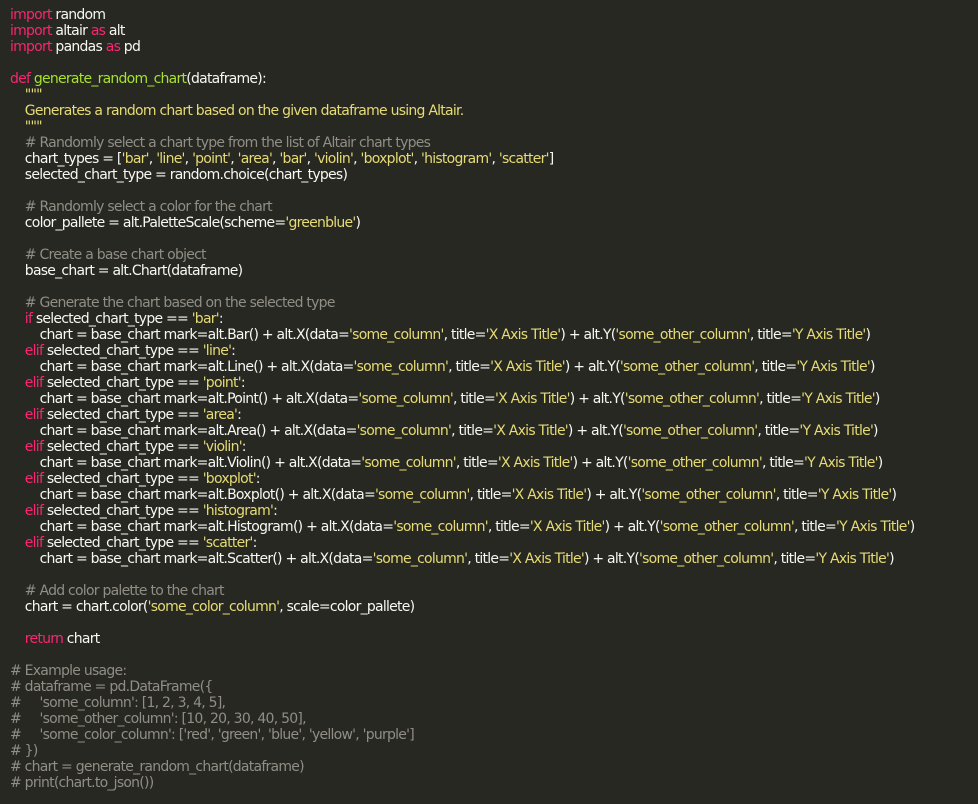 The image size is (978, 804). What do you see at coordinates (347, 607) in the screenshot?
I see `code-text: , scale=color_pallete)` at bounding box center [347, 607].